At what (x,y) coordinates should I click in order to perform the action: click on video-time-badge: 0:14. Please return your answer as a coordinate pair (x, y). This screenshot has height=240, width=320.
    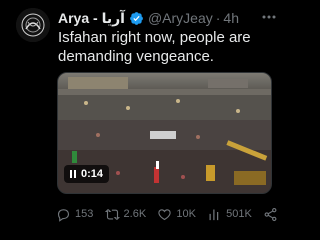
    Looking at the image, I should click on (87, 174).